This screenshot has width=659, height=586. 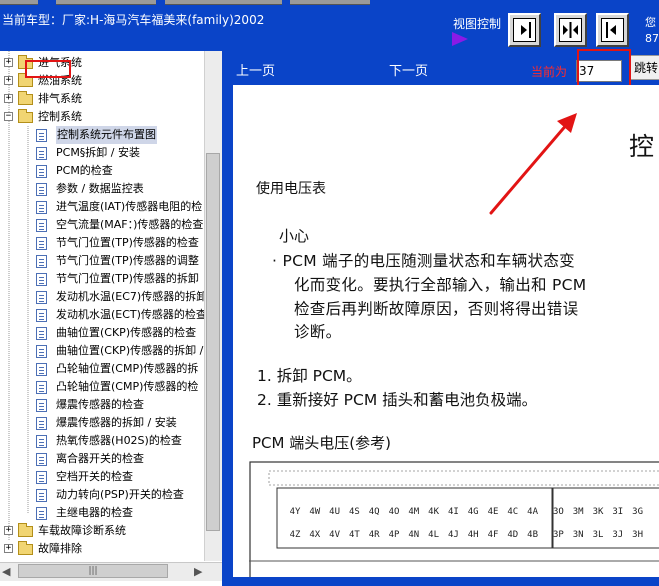 I want to click on tree-folder-label: 车载故障诊断系统, so click(x=82, y=530).